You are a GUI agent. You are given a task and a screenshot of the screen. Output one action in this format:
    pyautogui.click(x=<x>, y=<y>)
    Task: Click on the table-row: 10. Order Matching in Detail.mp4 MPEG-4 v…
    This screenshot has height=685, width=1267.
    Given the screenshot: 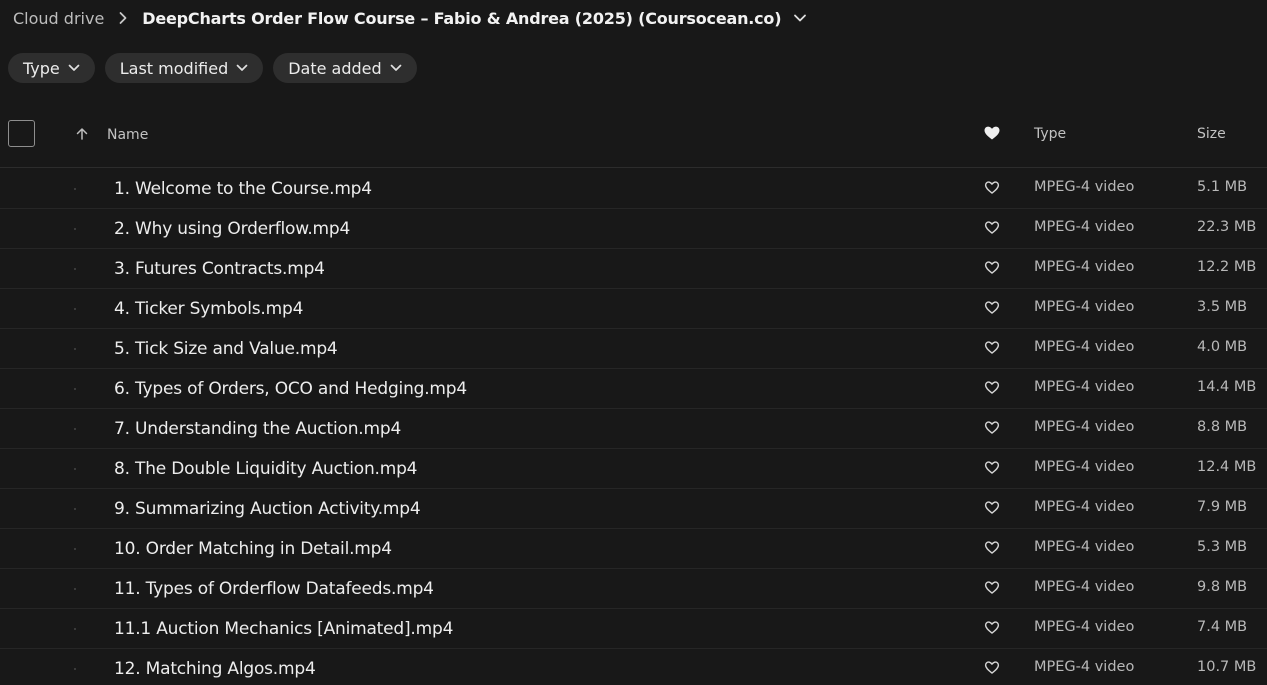 What is the action you would take?
    pyautogui.click(x=633, y=549)
    